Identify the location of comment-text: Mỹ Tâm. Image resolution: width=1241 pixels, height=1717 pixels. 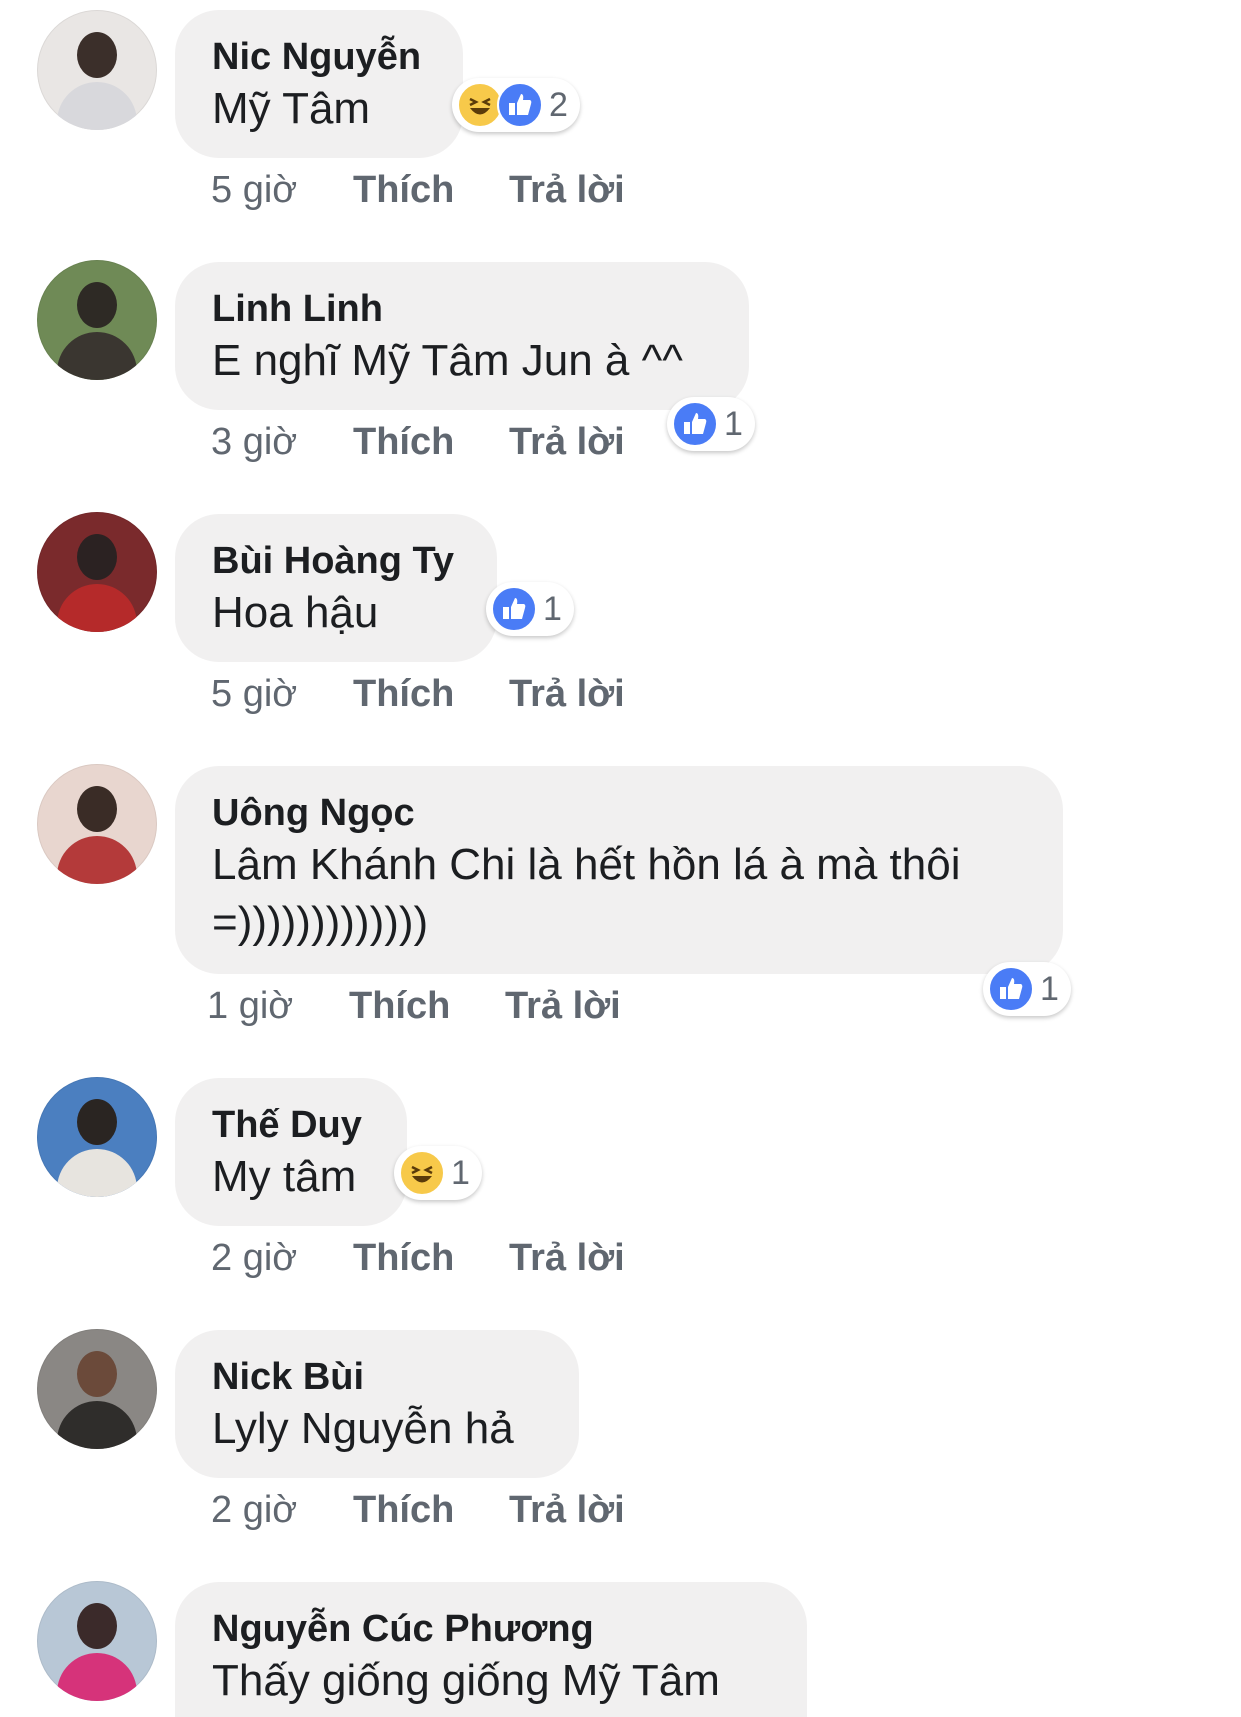
(291, 108).